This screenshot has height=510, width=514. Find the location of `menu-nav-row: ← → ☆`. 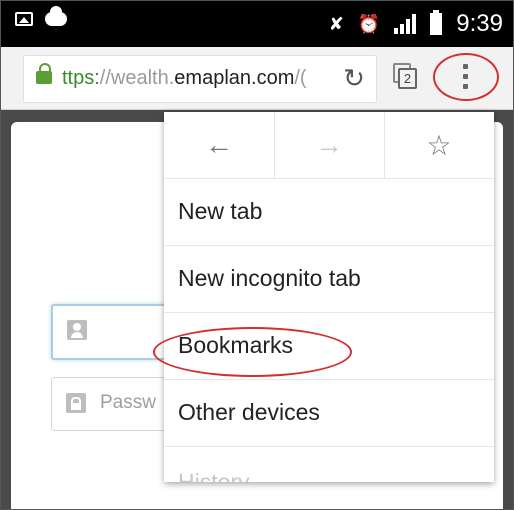

menu-nav-row: ← → ☆ is located at coordinates (329, 145).